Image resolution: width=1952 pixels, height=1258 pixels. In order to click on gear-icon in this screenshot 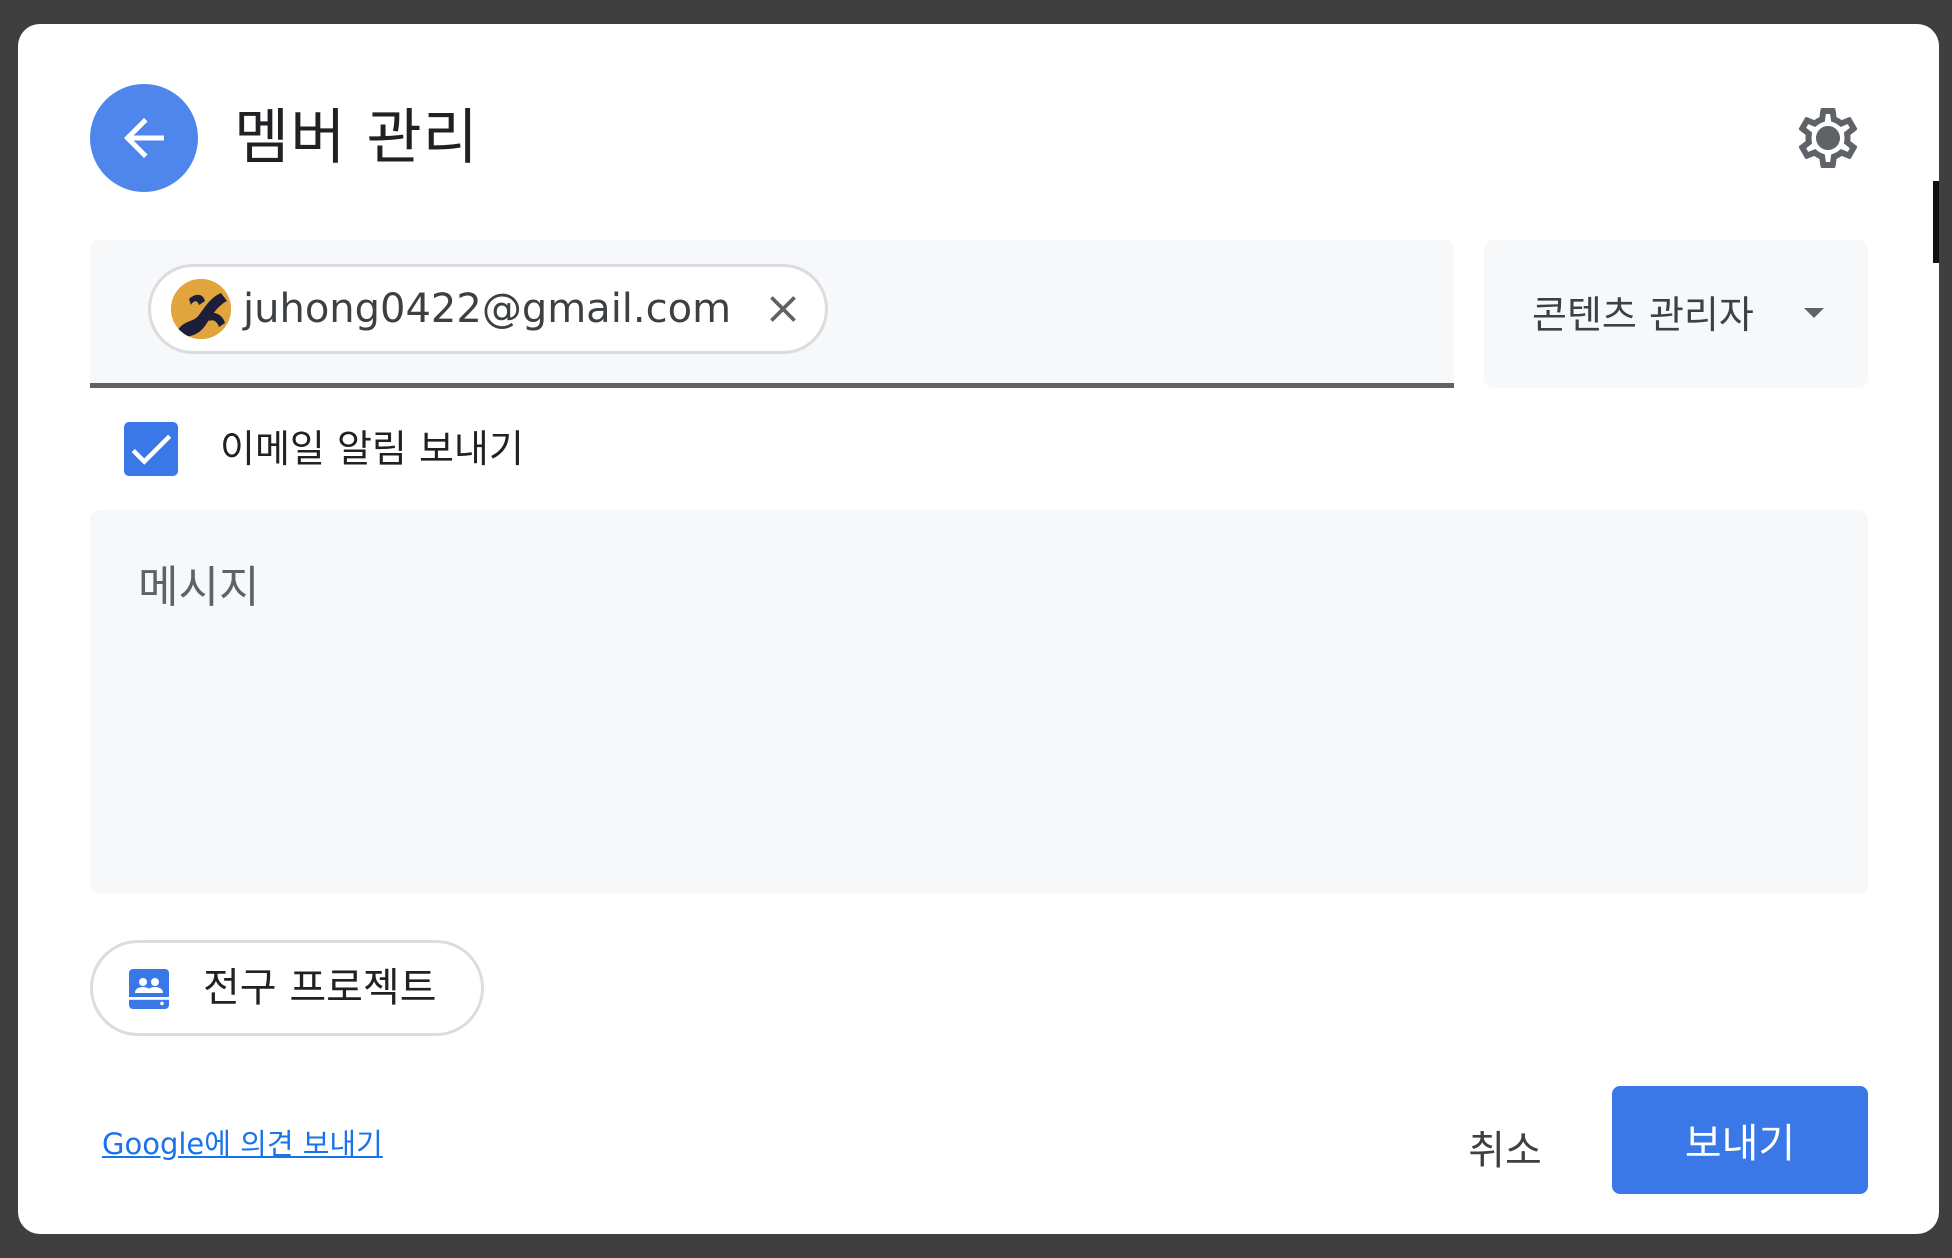, I will do `click(1828, 138)`.